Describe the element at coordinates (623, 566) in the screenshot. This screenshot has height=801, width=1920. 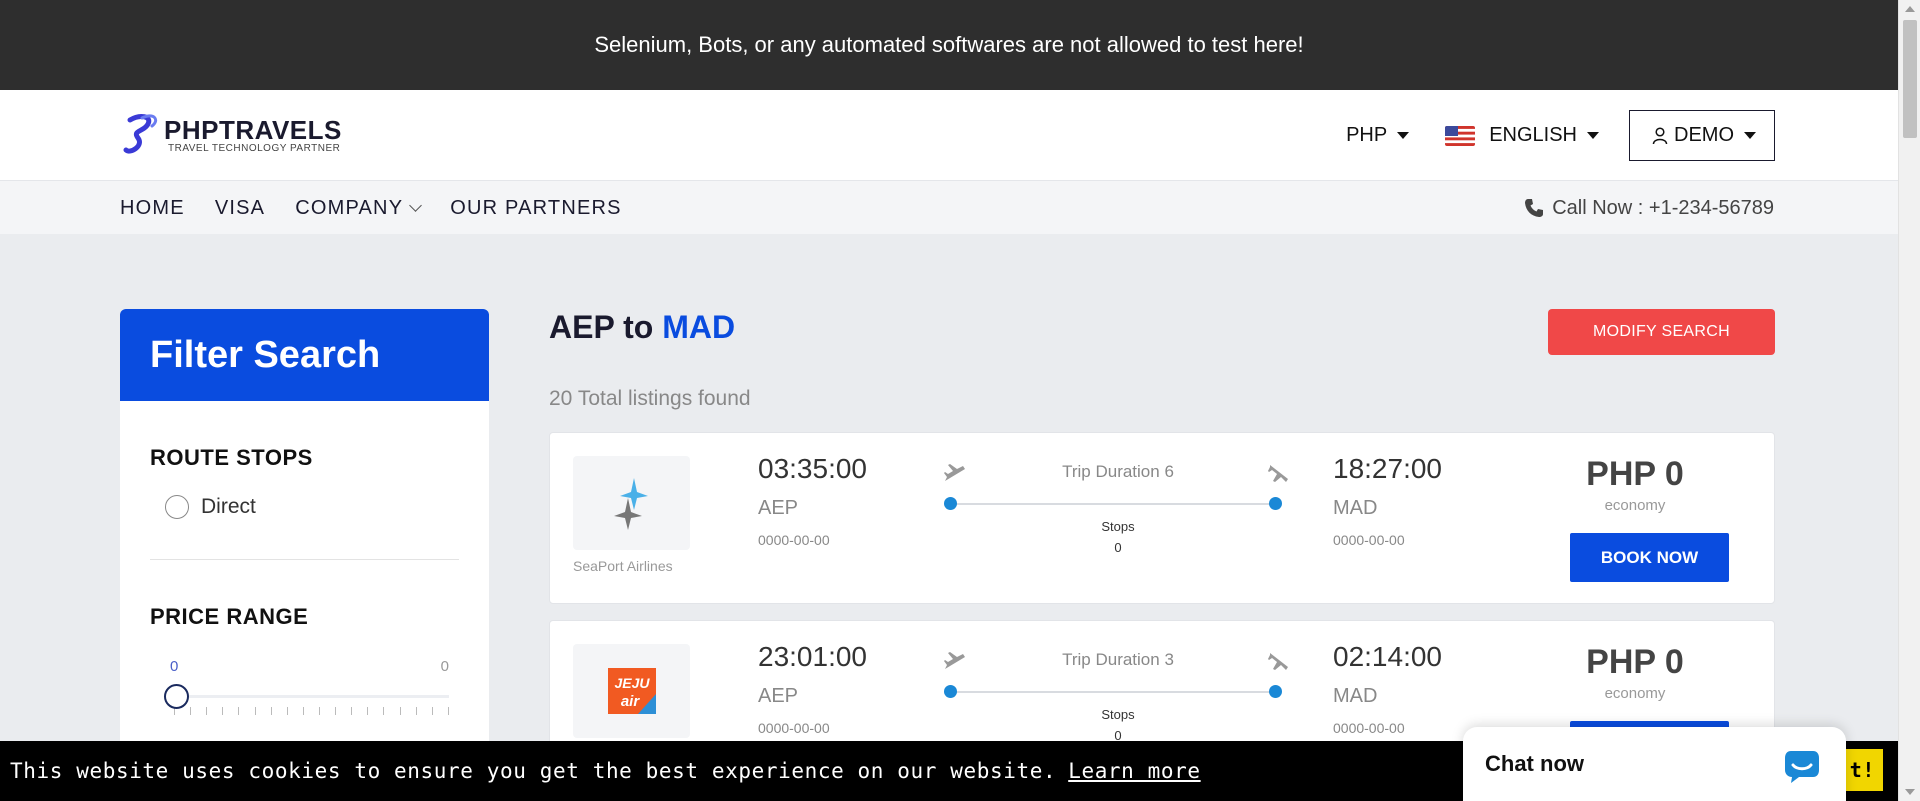
I see `airline-name: SeaPort Airlines` at that location.